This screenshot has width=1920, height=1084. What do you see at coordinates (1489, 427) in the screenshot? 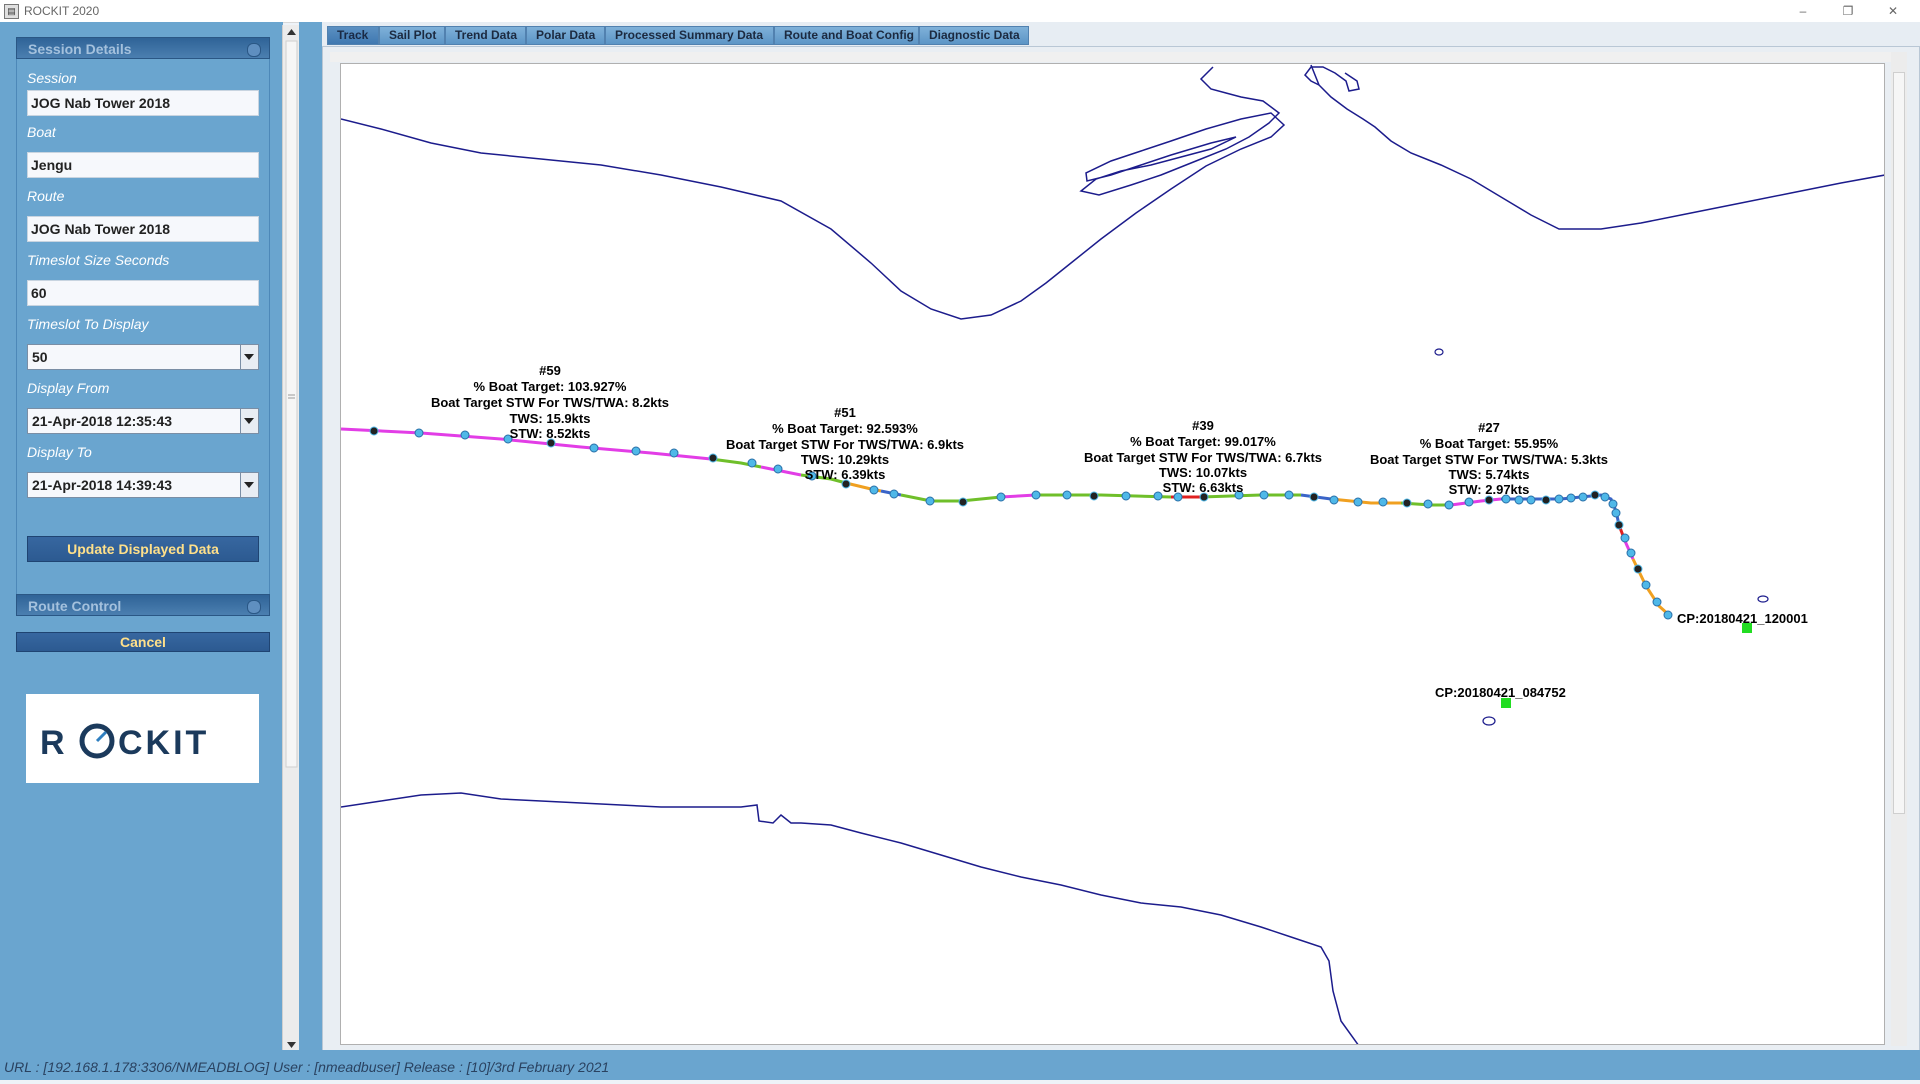
I see `annotation-id: #27` at bounding box center [1489, 427].